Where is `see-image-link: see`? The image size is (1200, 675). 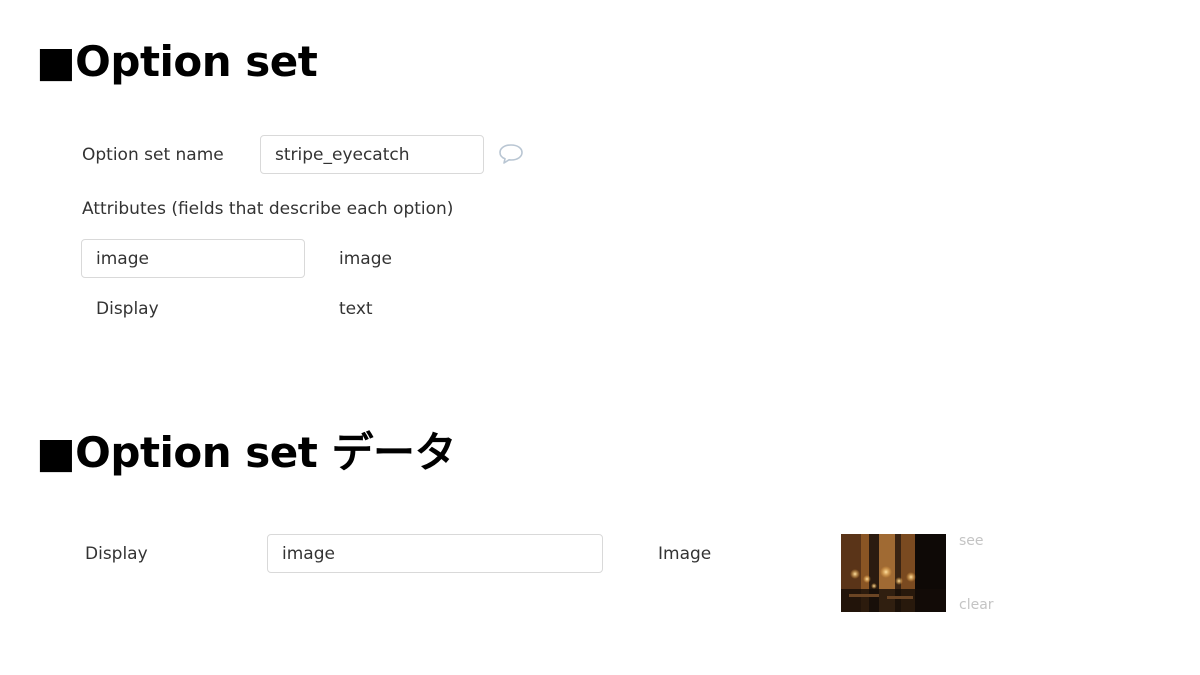 see-image-link: see is located at coordinates (971, 541).